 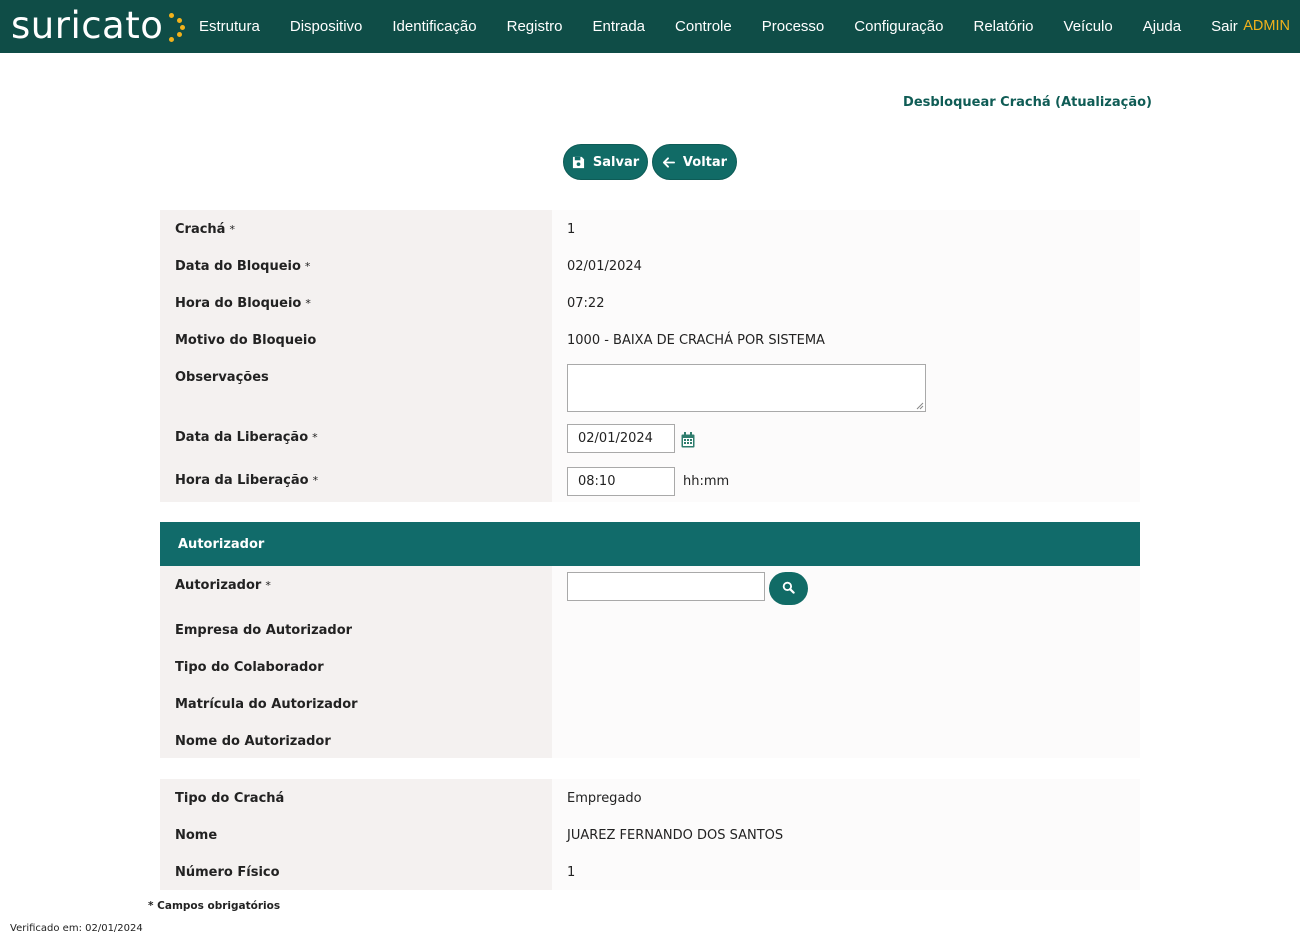 I want to click on hora-liberacao-input: 08:10, so click(x=621, y=481).